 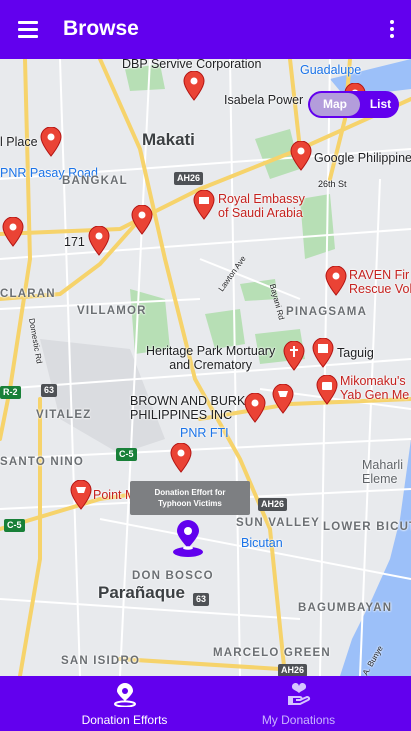 What do you see at coordinates (298, 694) in the screenshot?
I see `donation-hand-heart-icon` at bounding box center [298, 694].